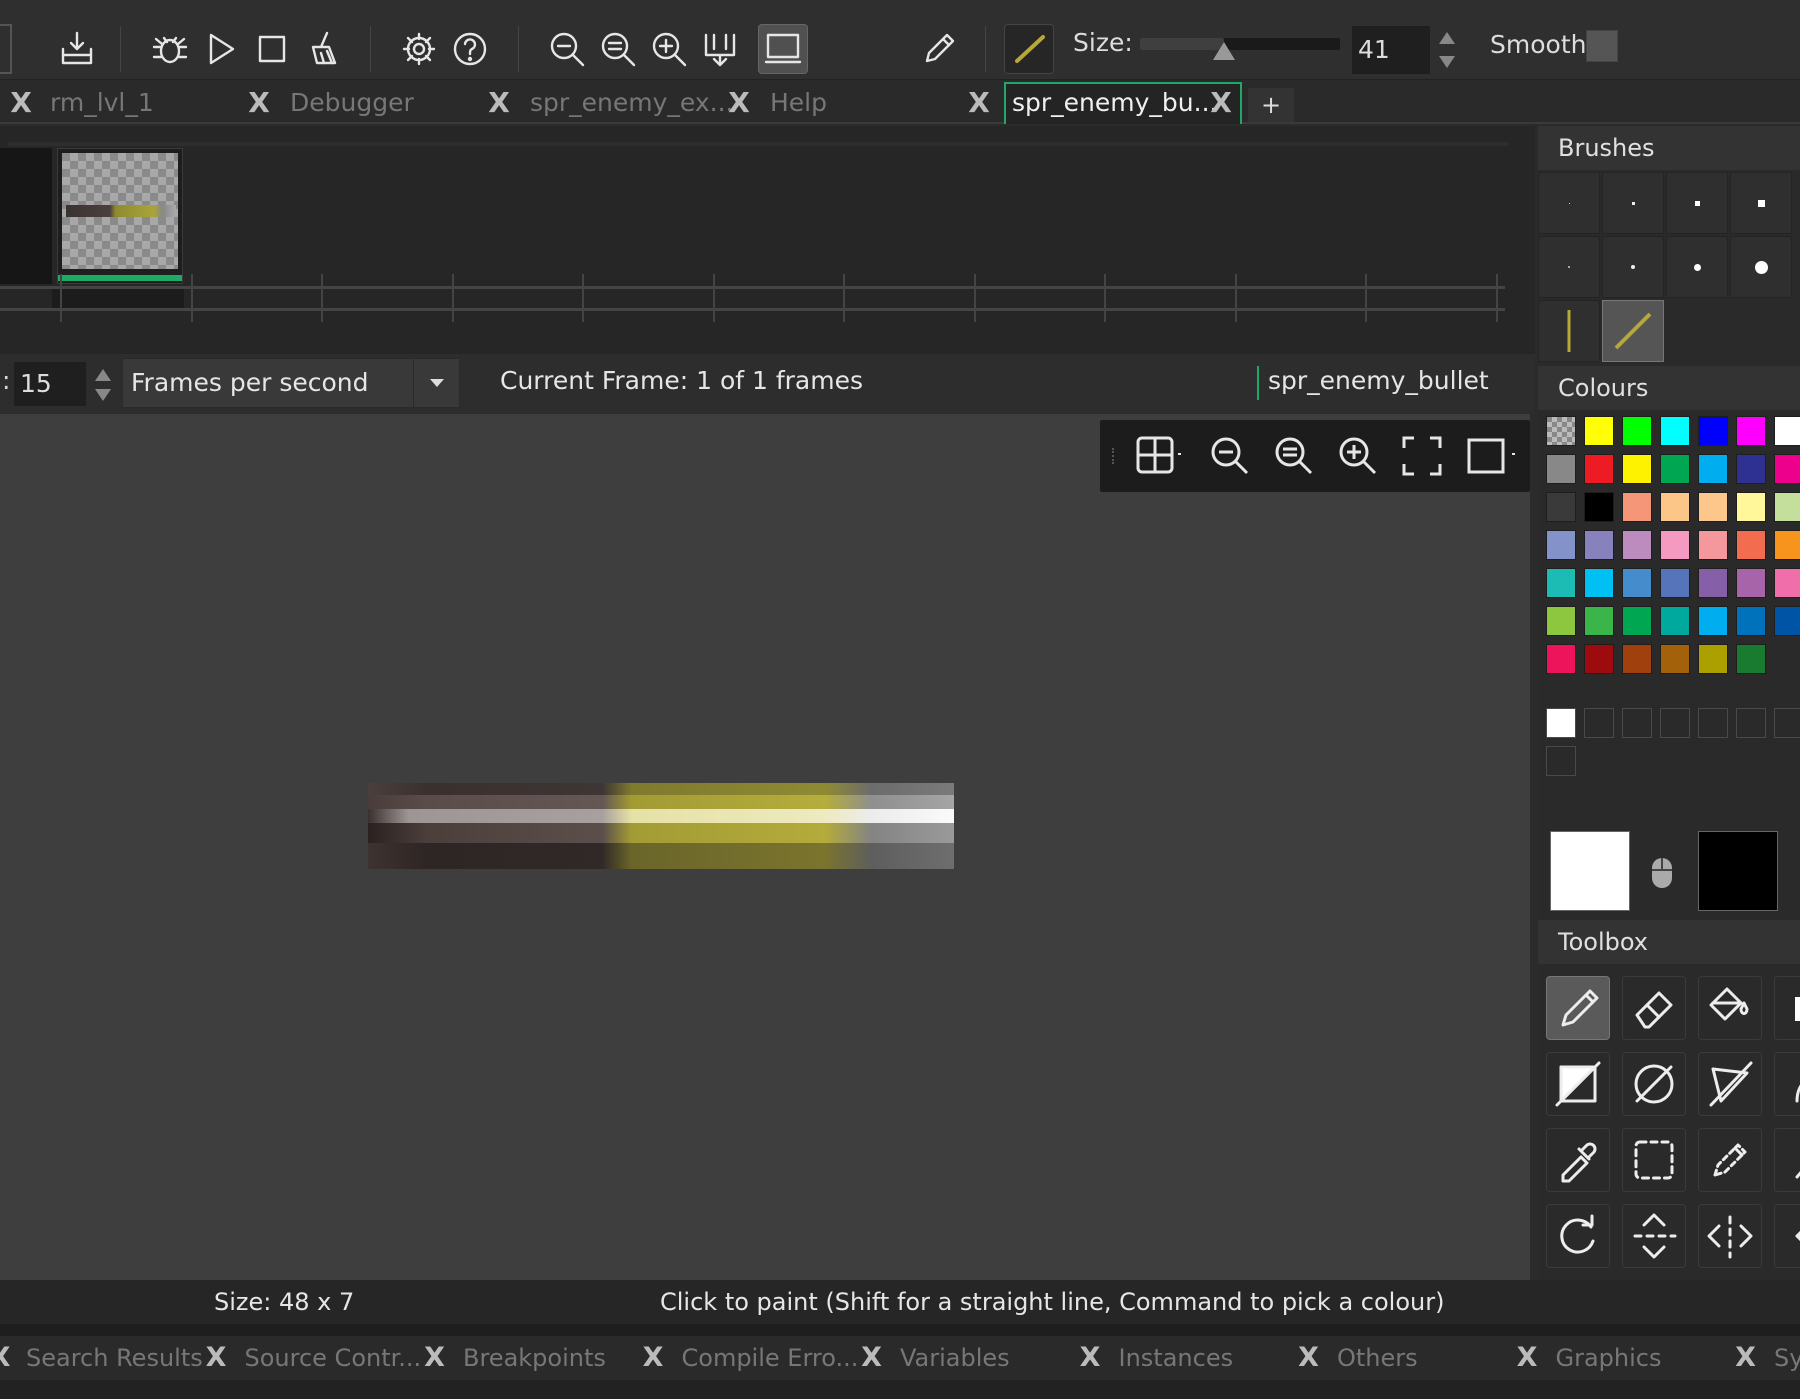 The height and width of the screenshot is (1399, 1800). I want to click on select-tool, so click(1654, 1160).